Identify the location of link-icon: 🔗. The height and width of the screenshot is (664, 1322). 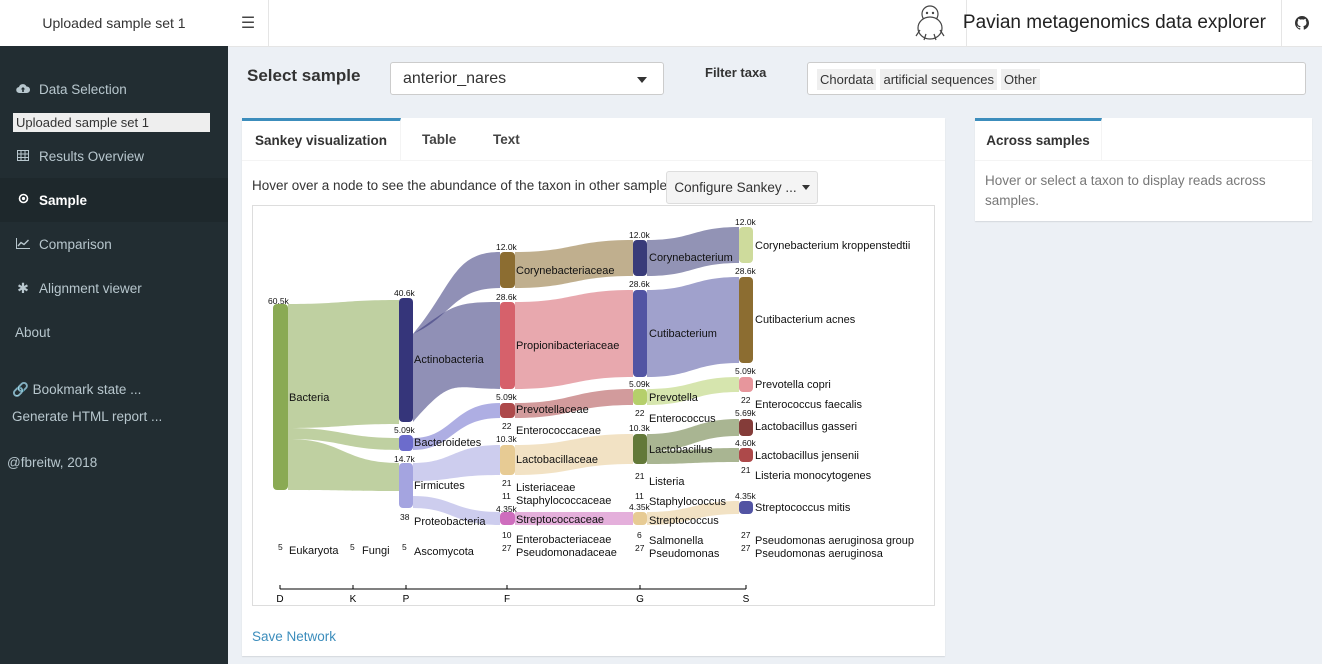
(20, 389).